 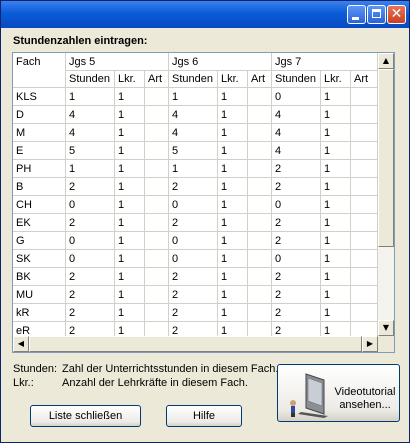 What do you see at coordinates (85, 416) in the screenshot?
I see `close-list-button: Liste schließen` at bounding box center [85, 416].